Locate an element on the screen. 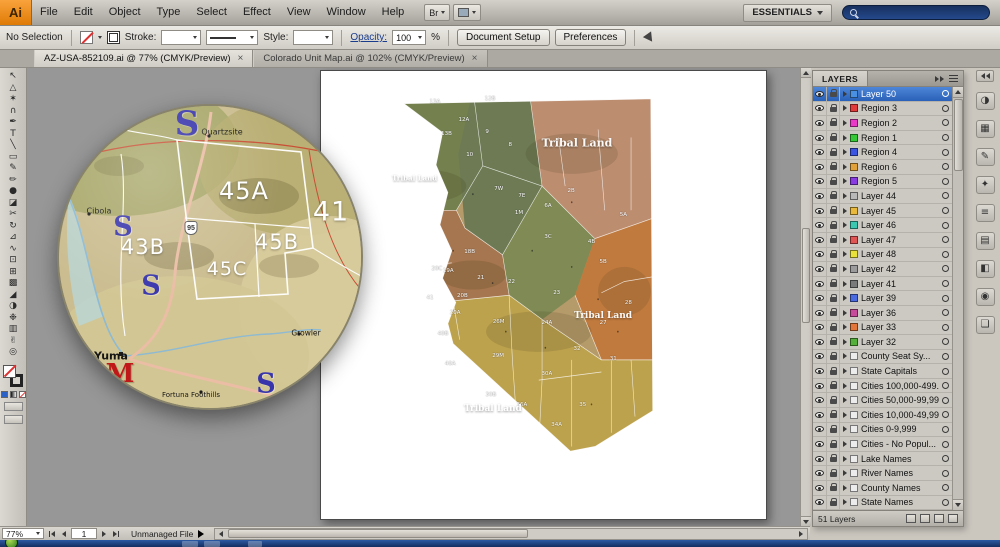  free-transform-tool: ⊡ is located at coordinates (13, 261).